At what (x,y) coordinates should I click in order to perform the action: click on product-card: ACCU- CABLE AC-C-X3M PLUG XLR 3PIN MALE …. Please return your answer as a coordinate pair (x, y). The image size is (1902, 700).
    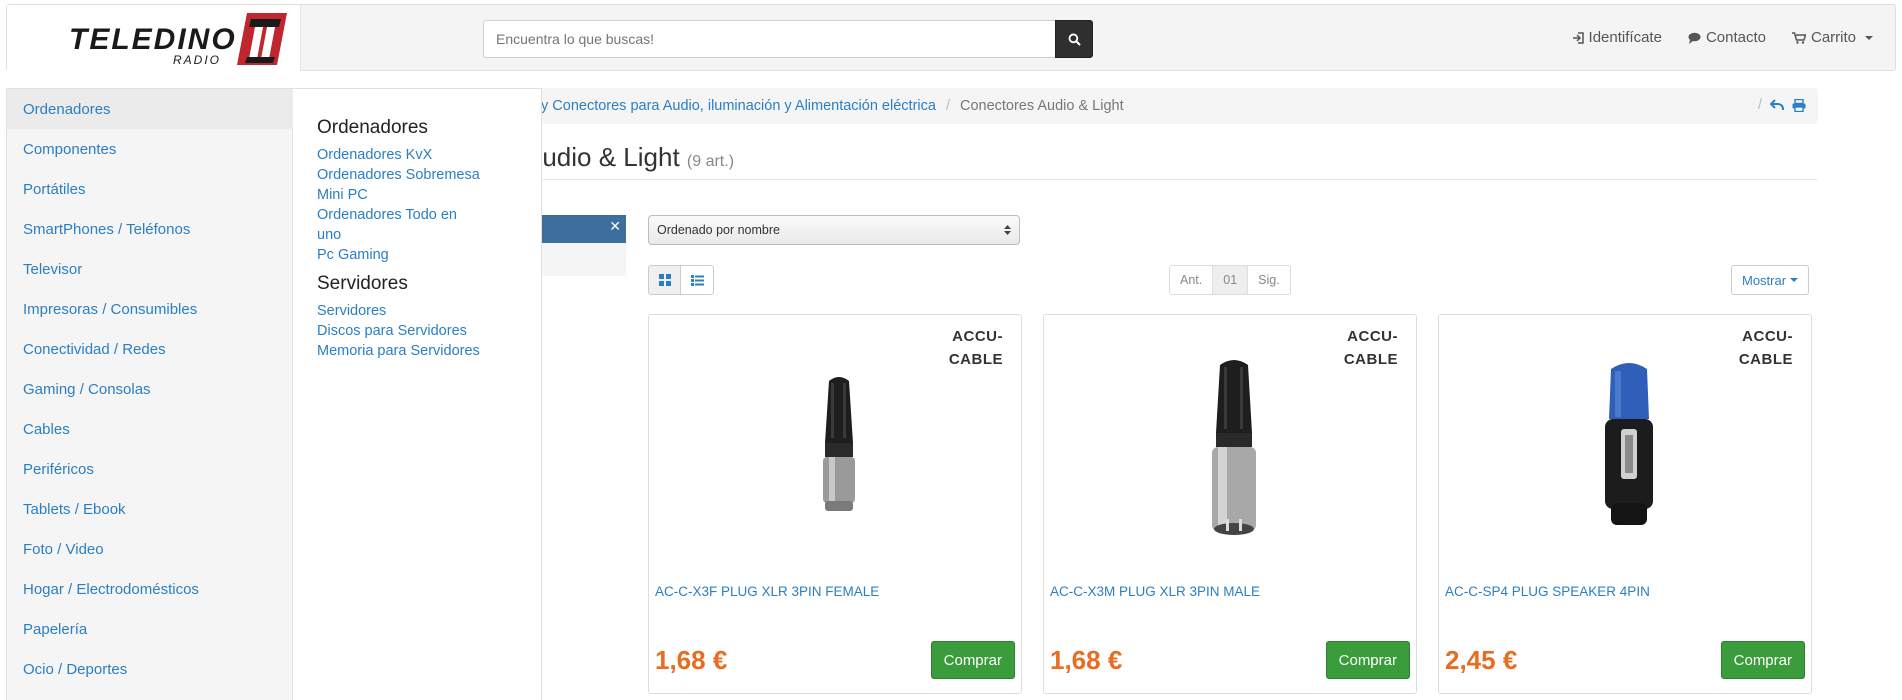
    Looking at the image, I should click on (1230, 504).